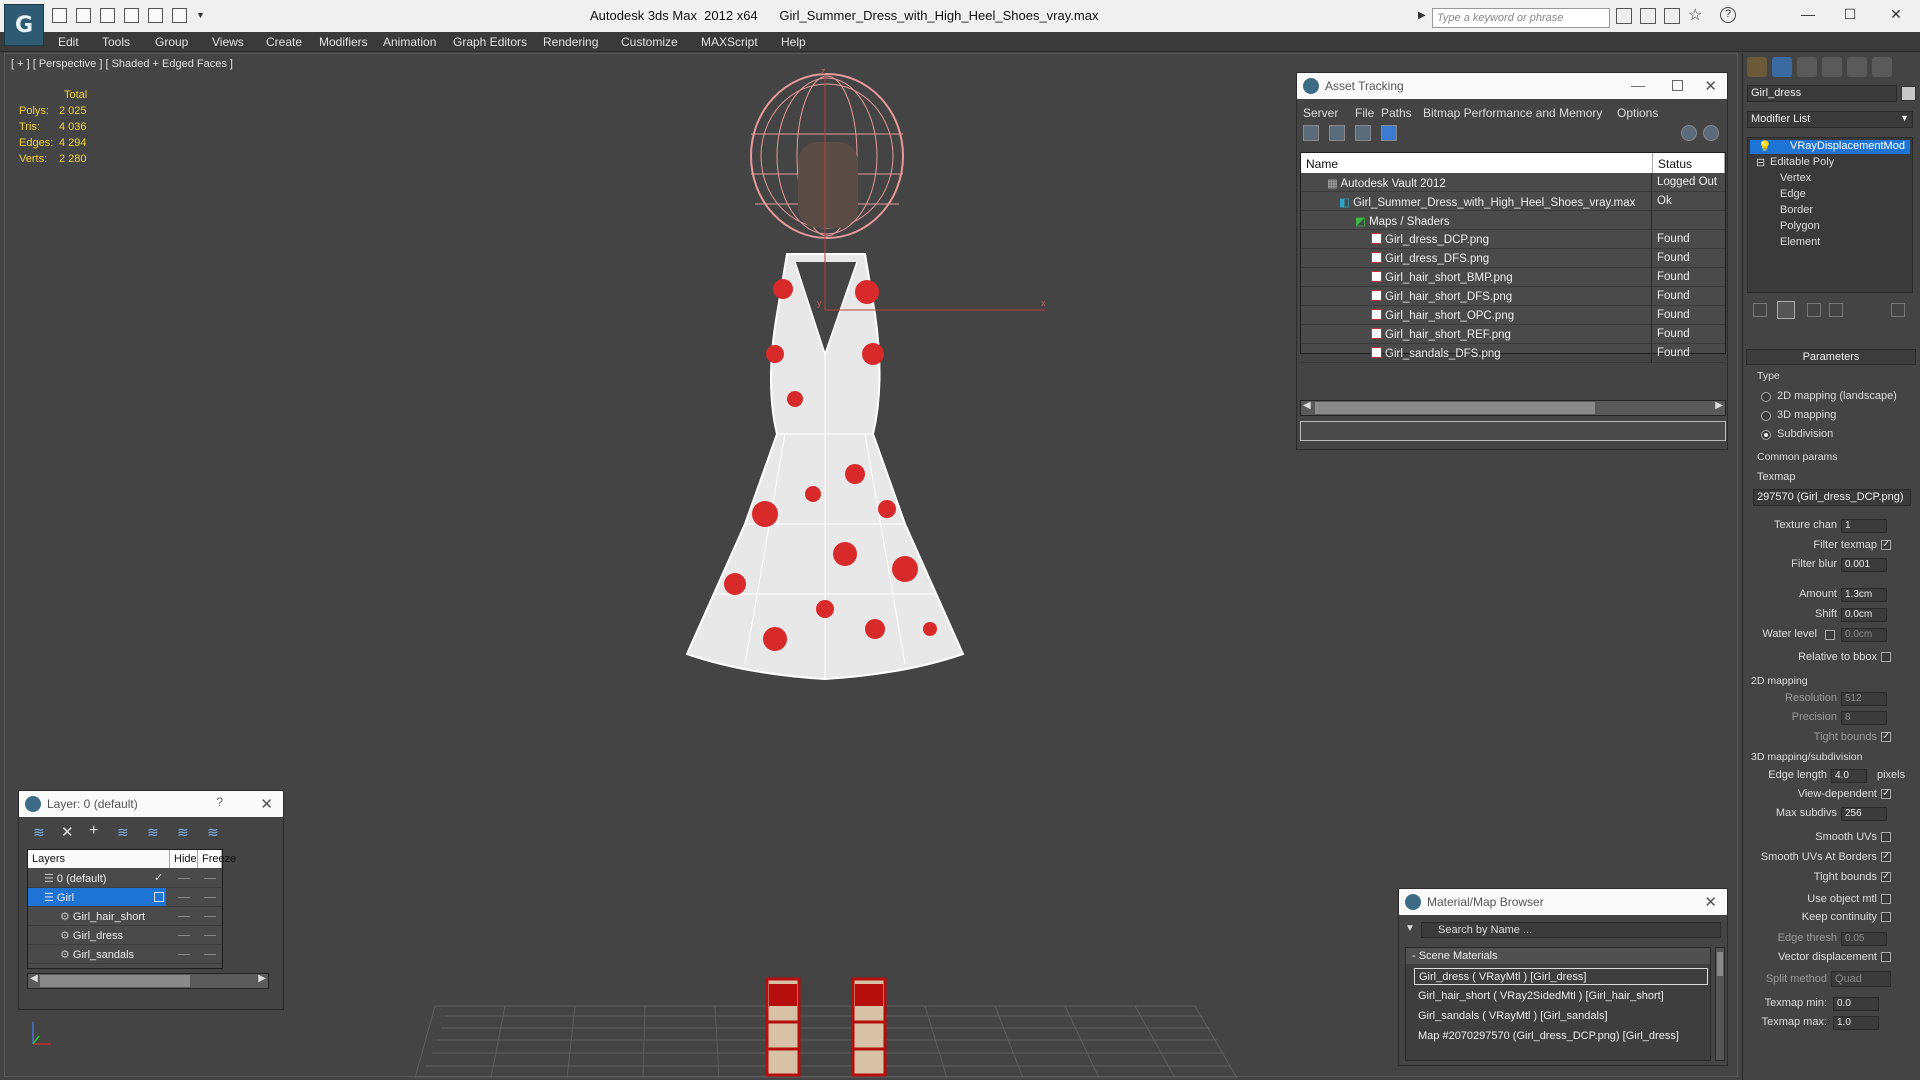 Image resolution: width=1920 pixels, height=1080 pixels. What do you see at coordinates (155, 15) in the screenshot?
I see `undo-icon` at bounding box center [155, 15].